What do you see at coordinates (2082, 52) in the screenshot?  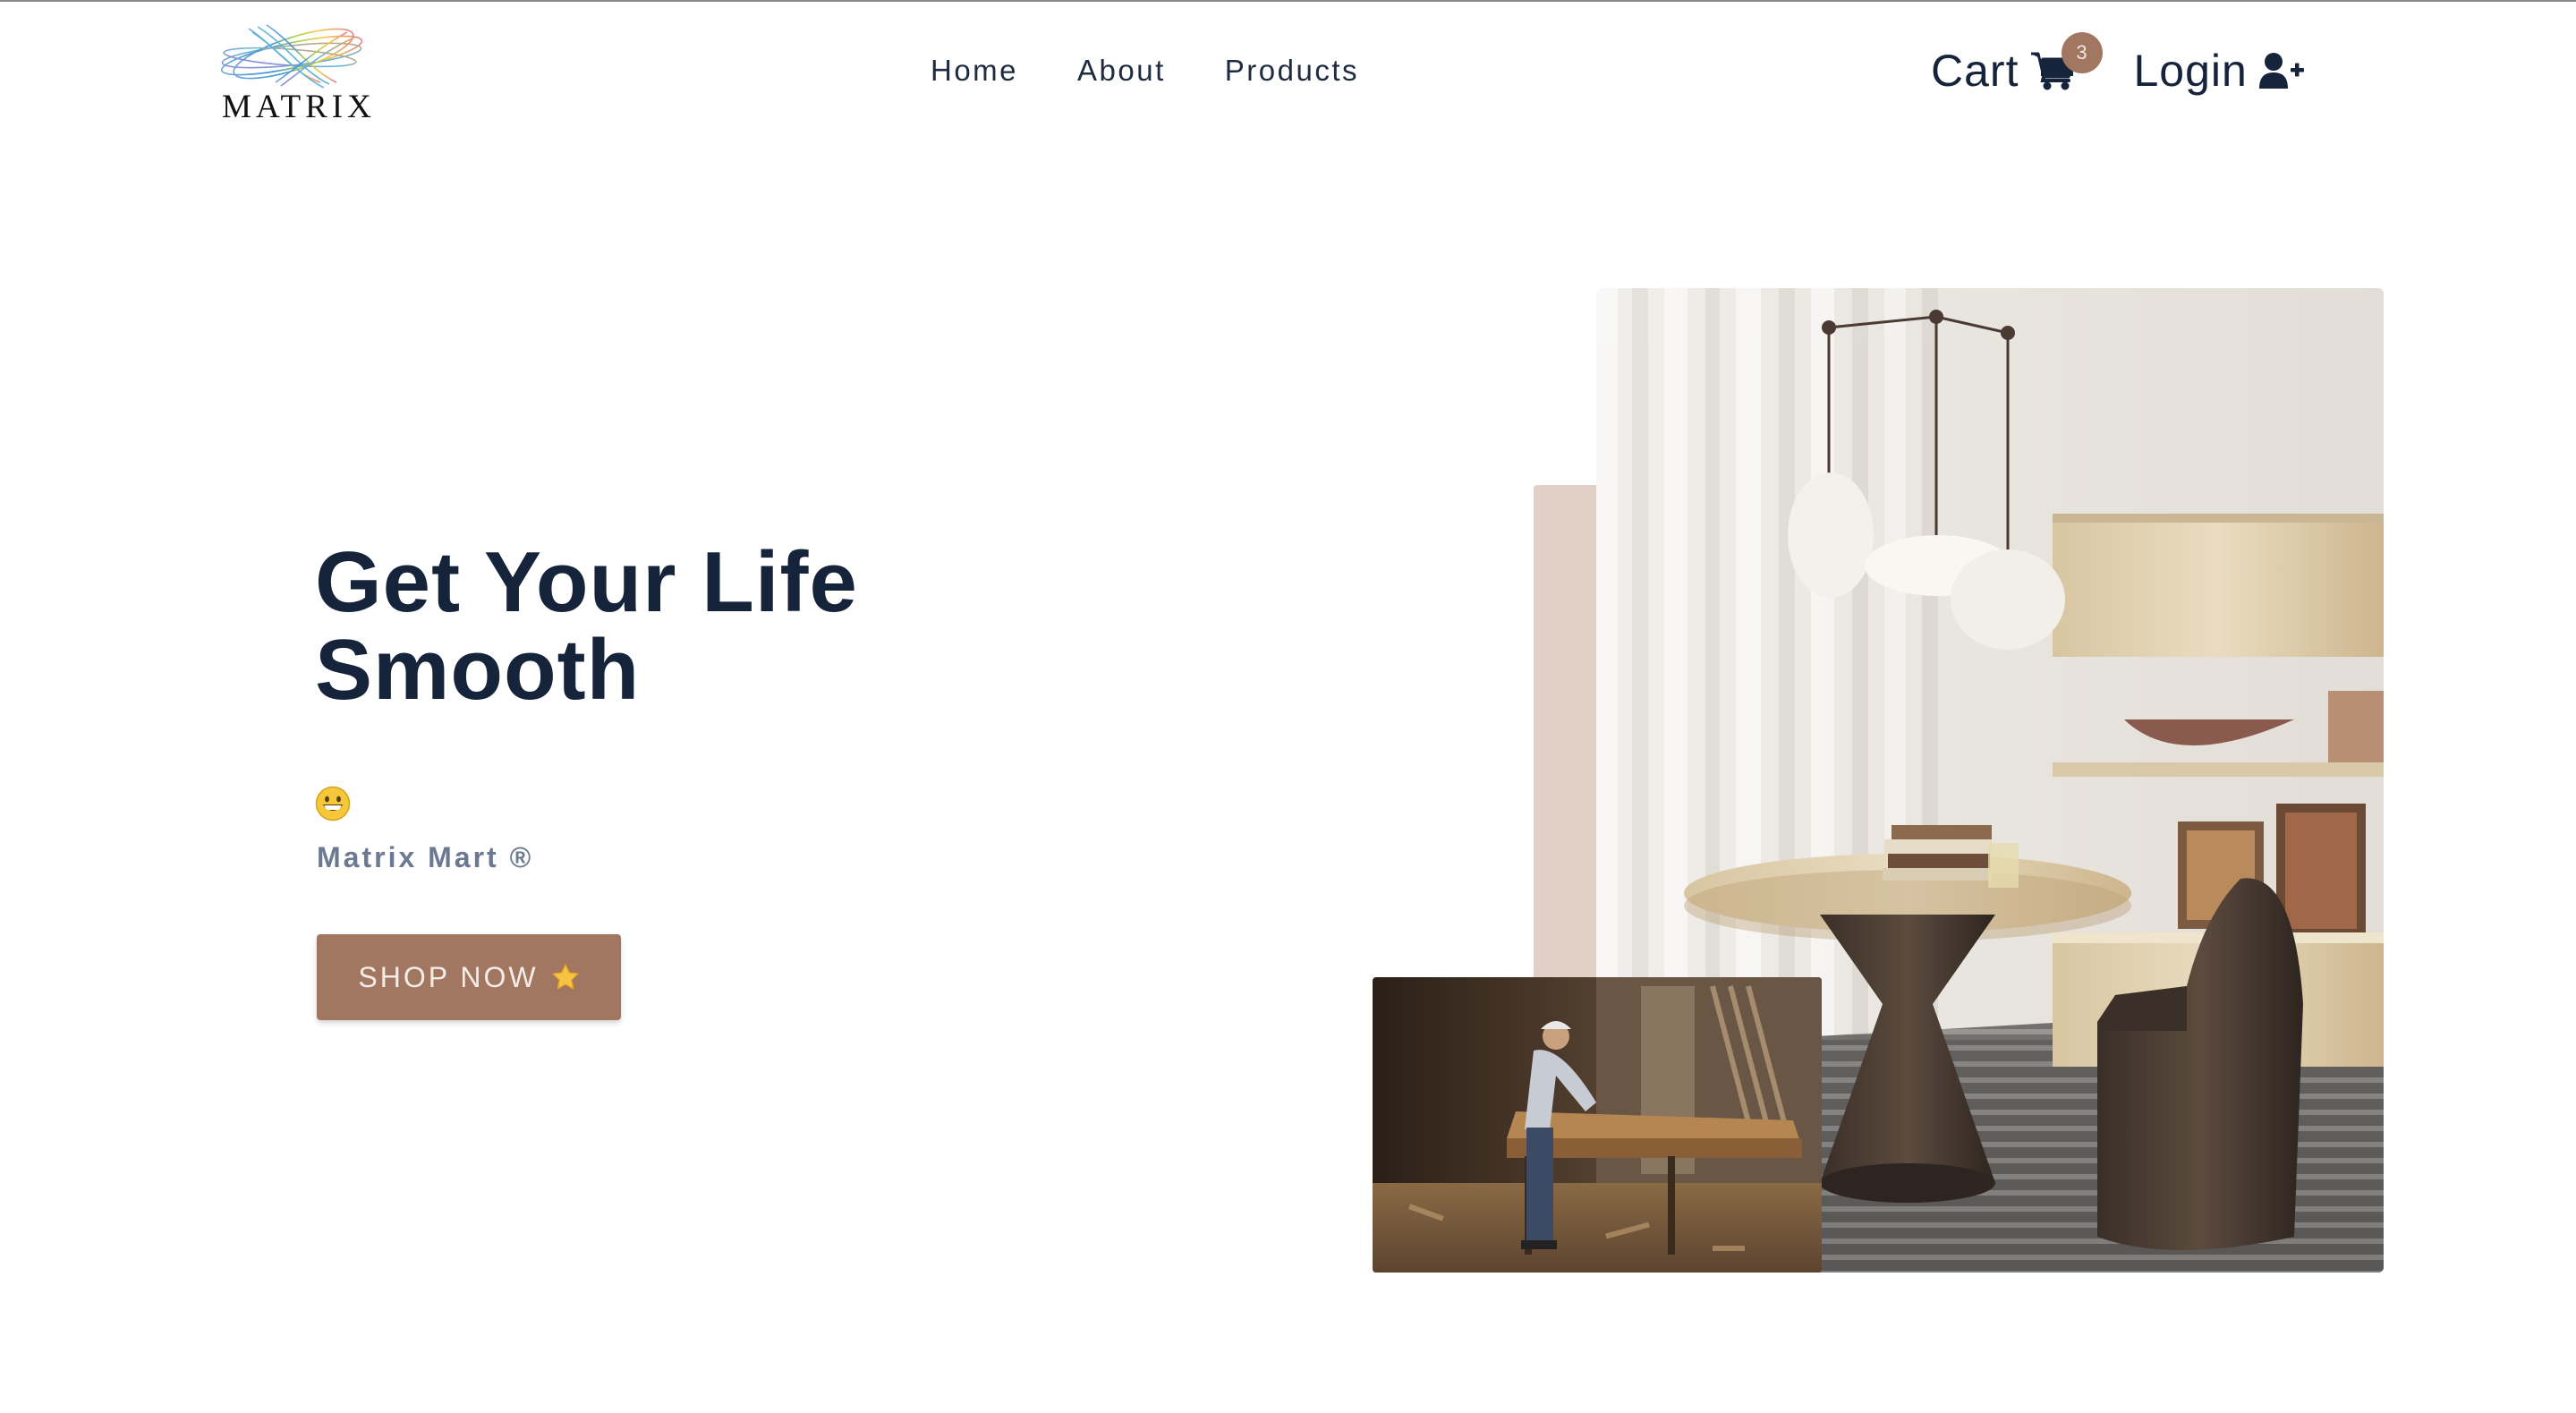 I see `cart-count-badge: 3` at bounding box center [2082, 52].